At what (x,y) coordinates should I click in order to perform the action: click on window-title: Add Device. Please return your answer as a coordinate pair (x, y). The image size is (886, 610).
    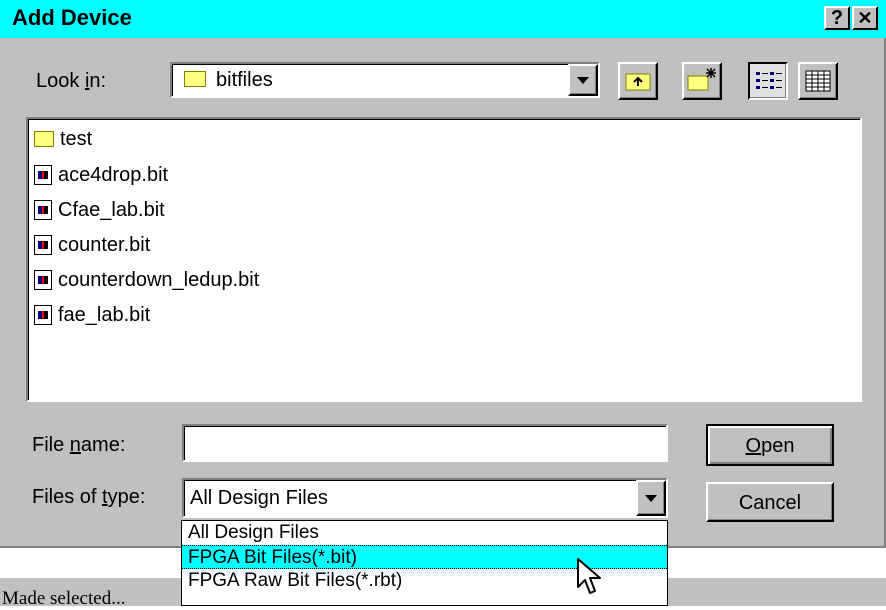
    Looking at the image, I should click on (72, 17).